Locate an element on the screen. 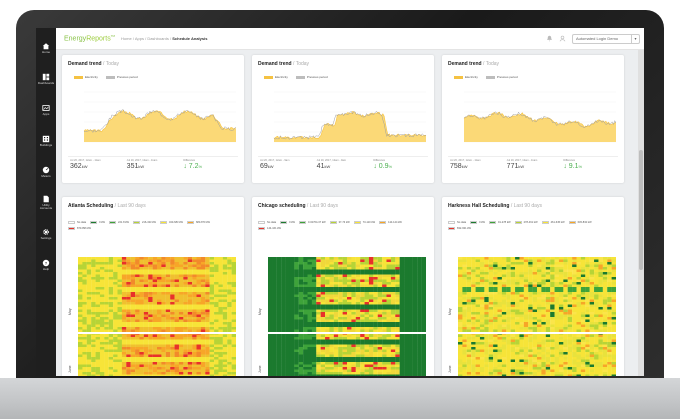  breadcrumb-dashboards: Dashboards is located at coordinates (158, 38).